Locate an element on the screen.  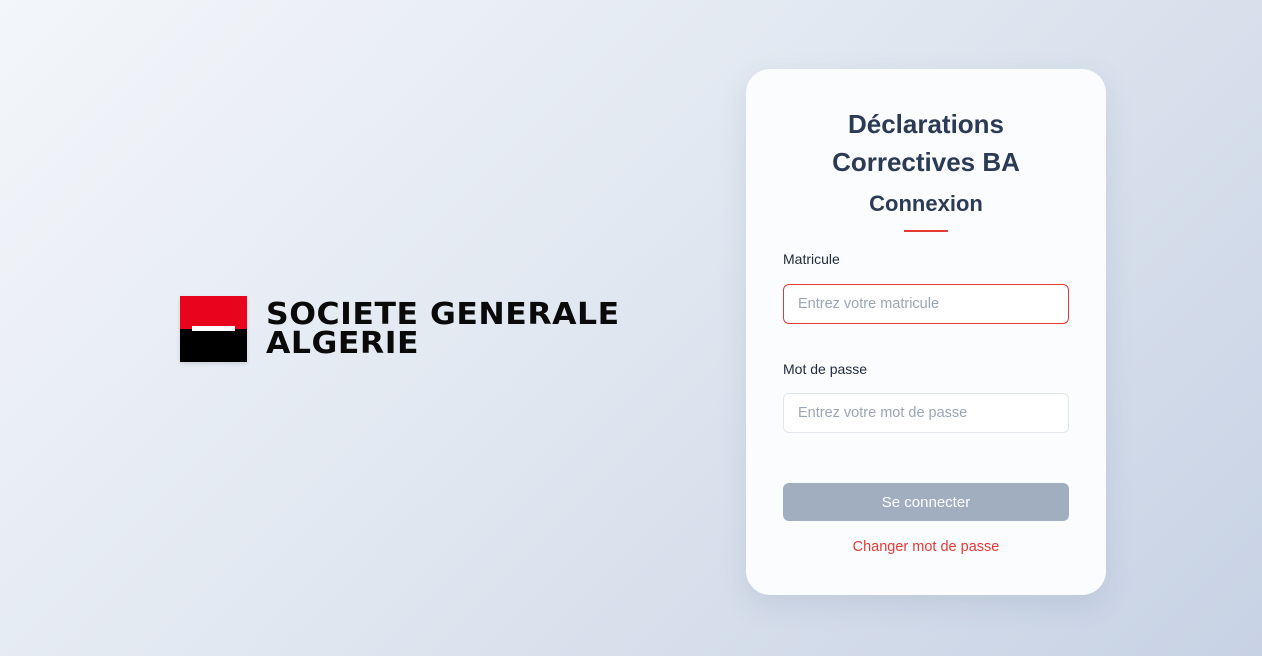
societe-generale-logo-mark is located at coordinates (213, 329).